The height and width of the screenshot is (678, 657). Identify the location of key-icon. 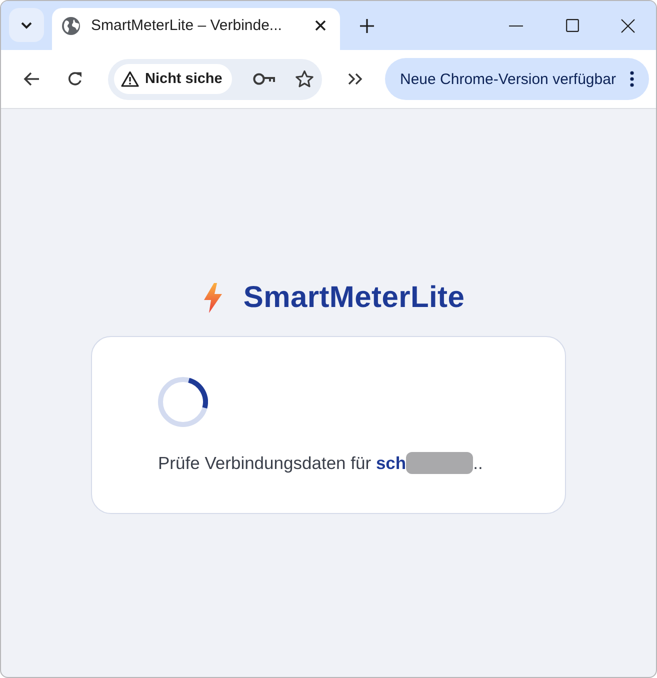
(264, 79).